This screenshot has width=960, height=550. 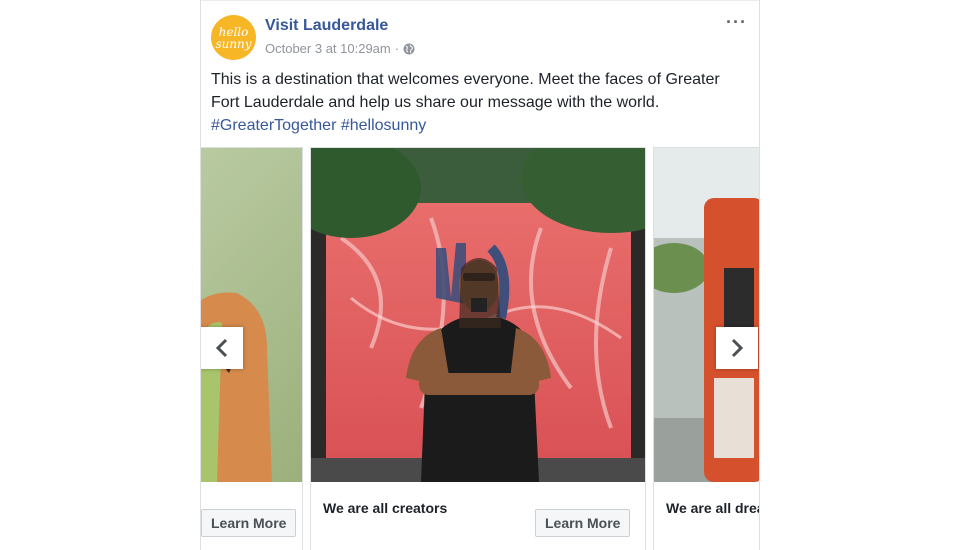 What do you see at coordinates (233, 31) in the screenshot?
I see `avatar-text-line1: hello` at bounding box center [233, 31].